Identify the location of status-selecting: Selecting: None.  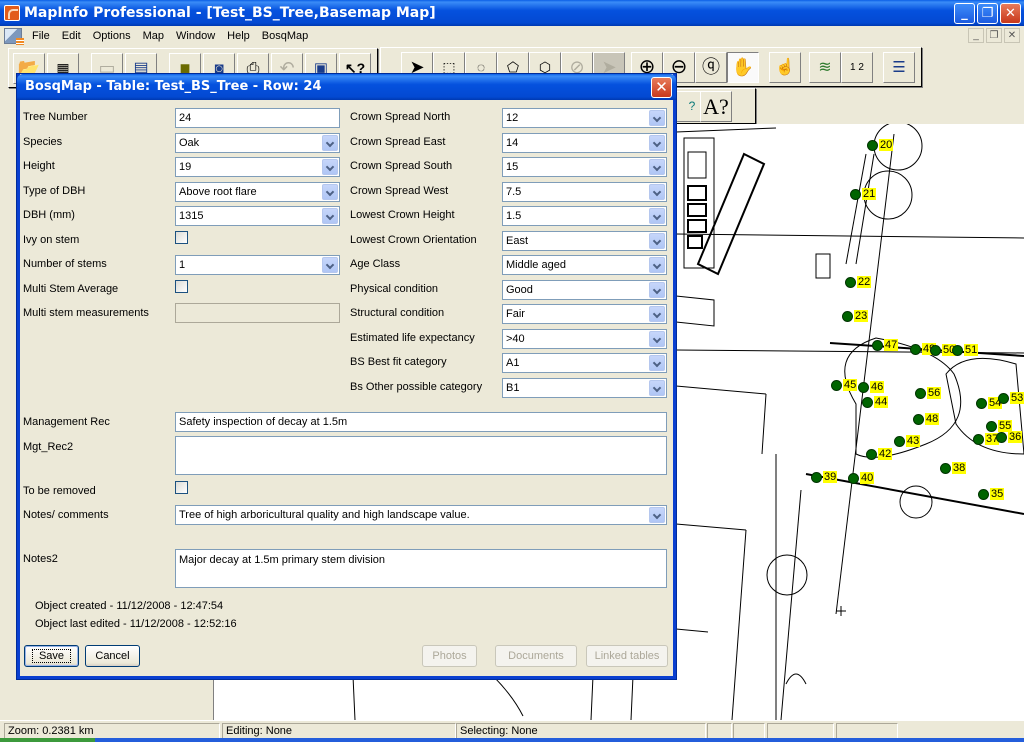
(581, 731).